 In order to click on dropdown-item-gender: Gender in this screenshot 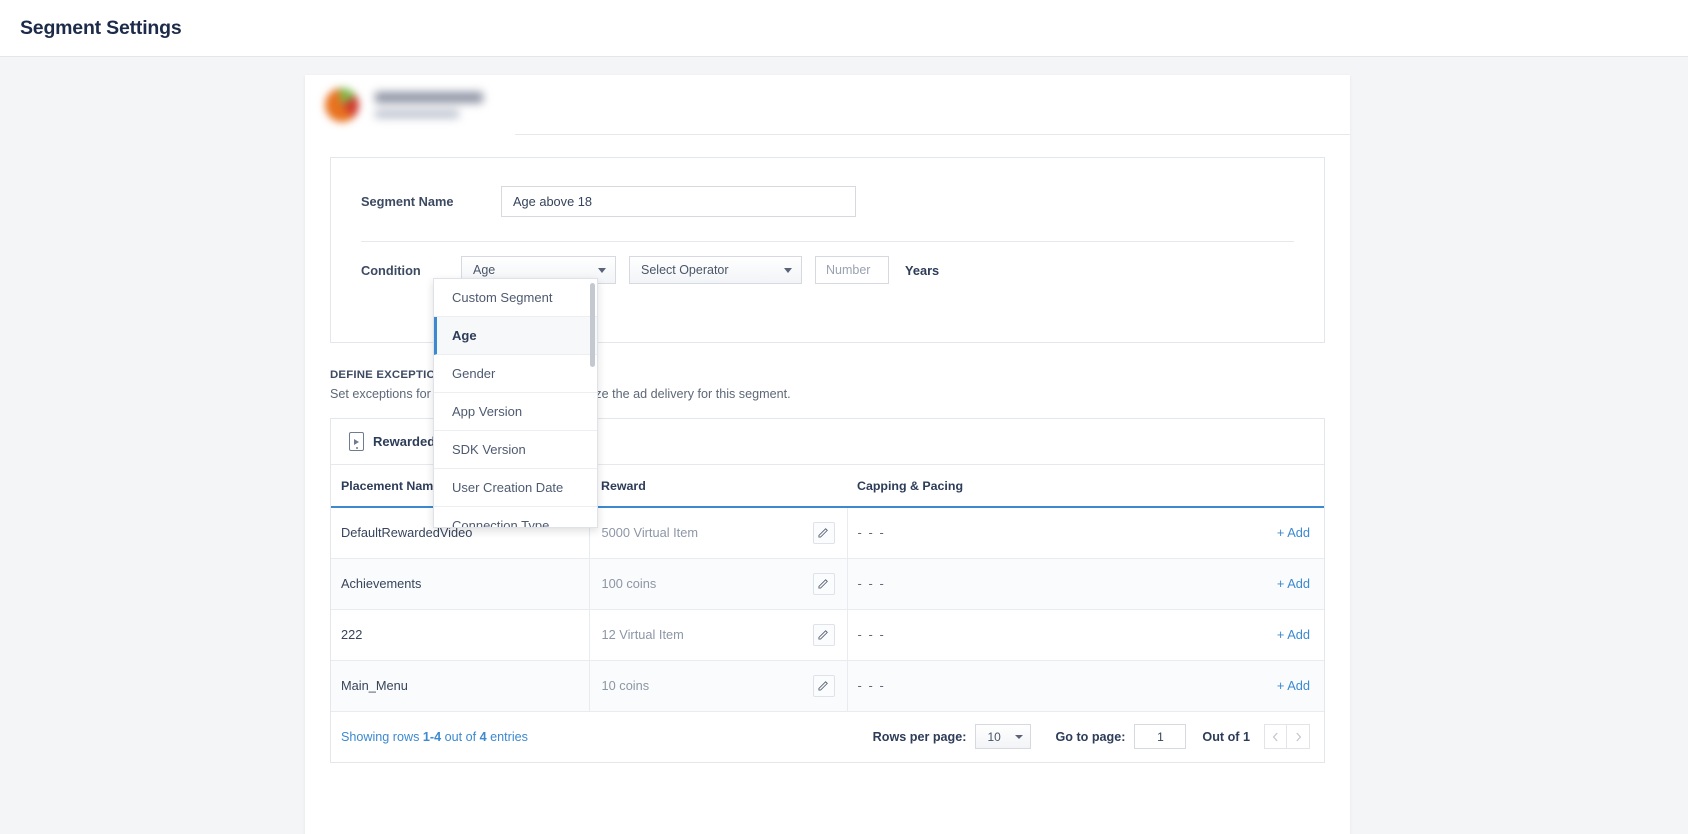, I will do `click(515, 374)`.